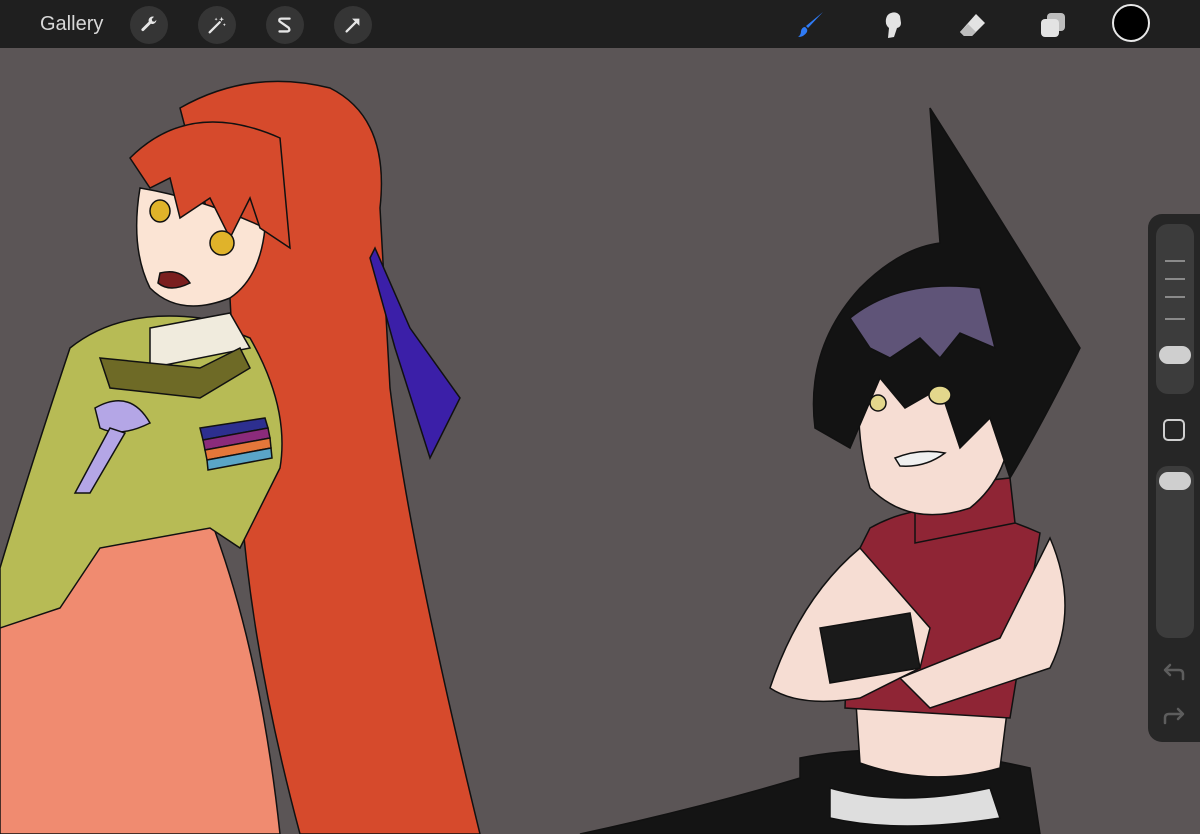 This screenshot has width=1200, height=834. What do you see at coordinates (973, 25) in the screenshot?
I see `eraser-icon` at bounding box center [973, 25].